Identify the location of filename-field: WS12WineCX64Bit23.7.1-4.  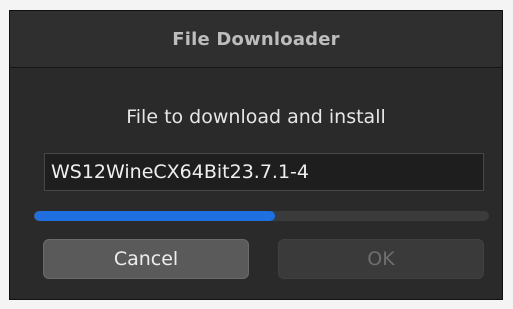
(264, 172).